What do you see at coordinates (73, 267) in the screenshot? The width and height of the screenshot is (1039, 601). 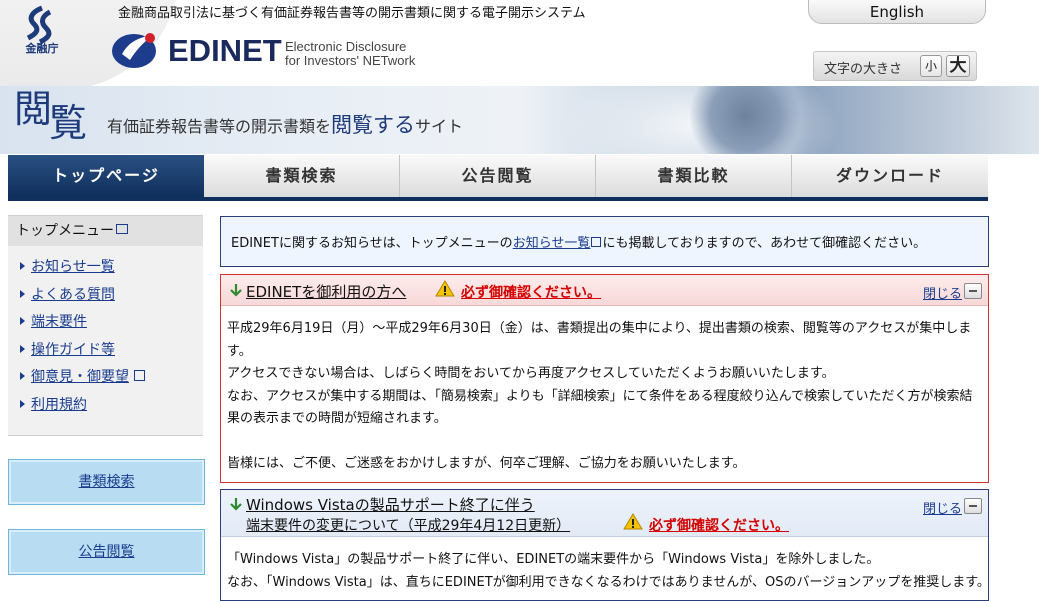 I see `sidebar-item-label: お知らせ一覧` at bounding box center [73, 267].